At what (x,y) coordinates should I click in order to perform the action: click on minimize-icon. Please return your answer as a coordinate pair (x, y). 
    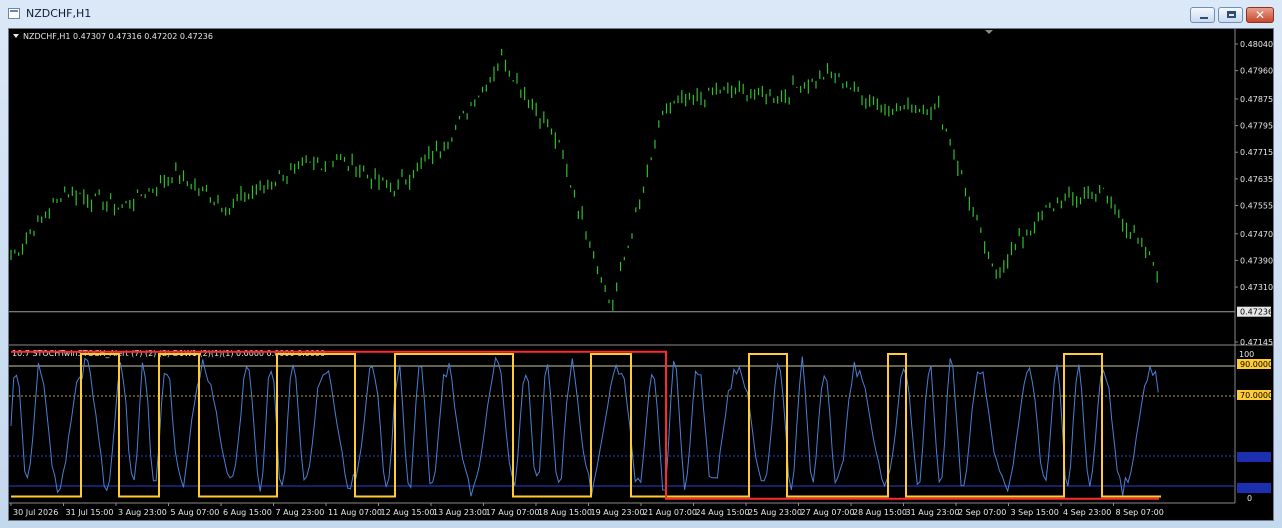
    Looking at the image, I should click on (1202, 15).